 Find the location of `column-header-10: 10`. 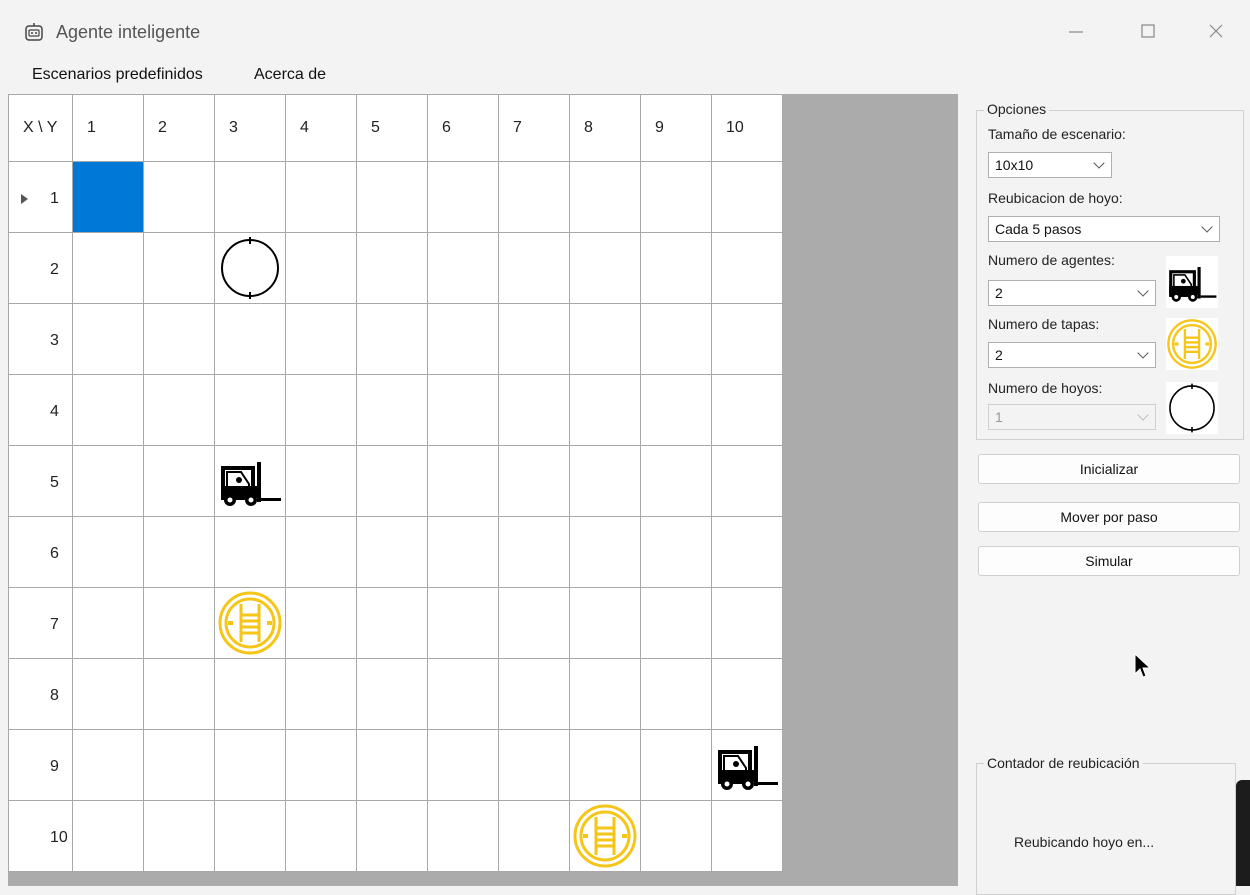

column-header-10: 10 is located at coordinates (747, 128).